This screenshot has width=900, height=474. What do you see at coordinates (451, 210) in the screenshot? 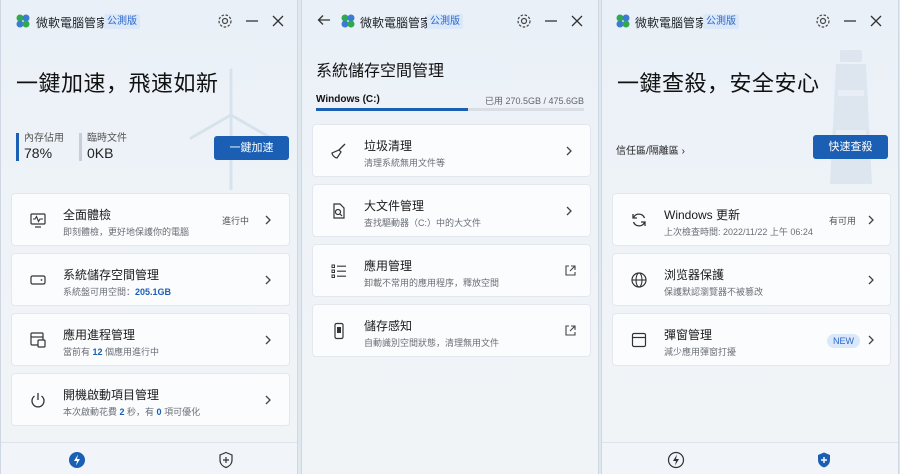
I see `large-files-card: 大文件管理 查找驅動器（C:）中的大文件` at bounding box center [451, 210].